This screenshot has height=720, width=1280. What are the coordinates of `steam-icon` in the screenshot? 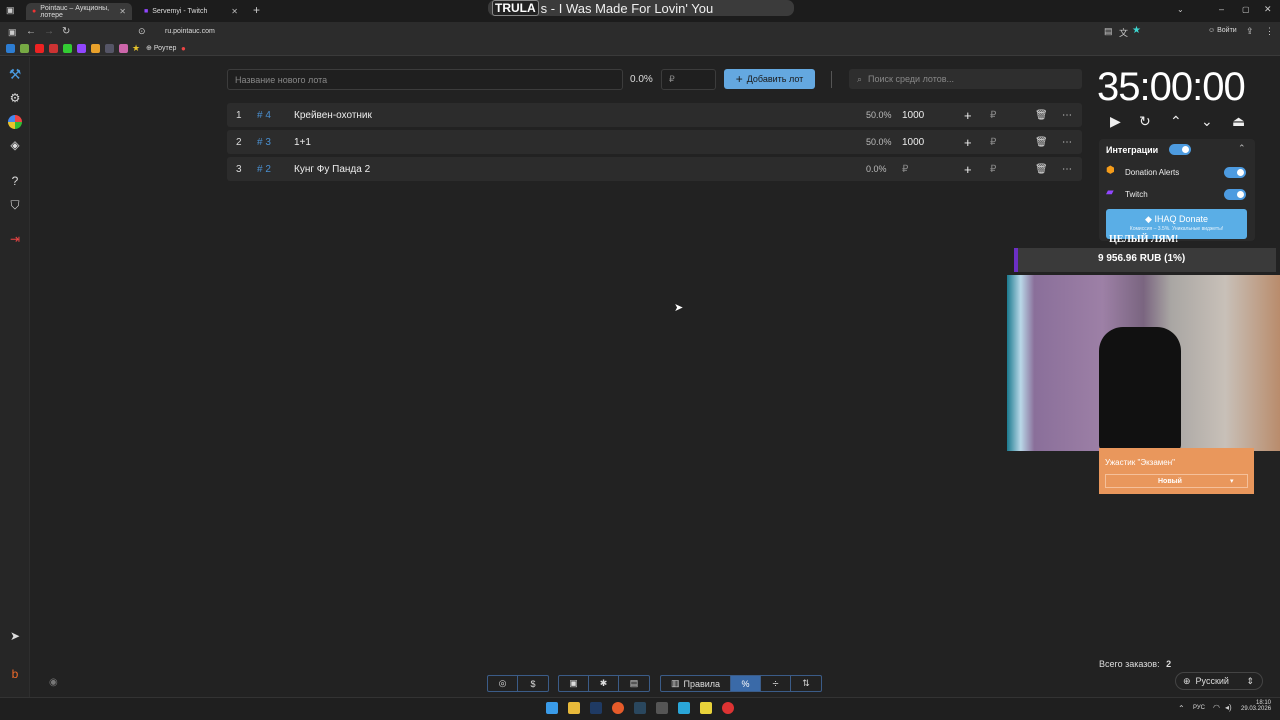 It's located at (640, 708).